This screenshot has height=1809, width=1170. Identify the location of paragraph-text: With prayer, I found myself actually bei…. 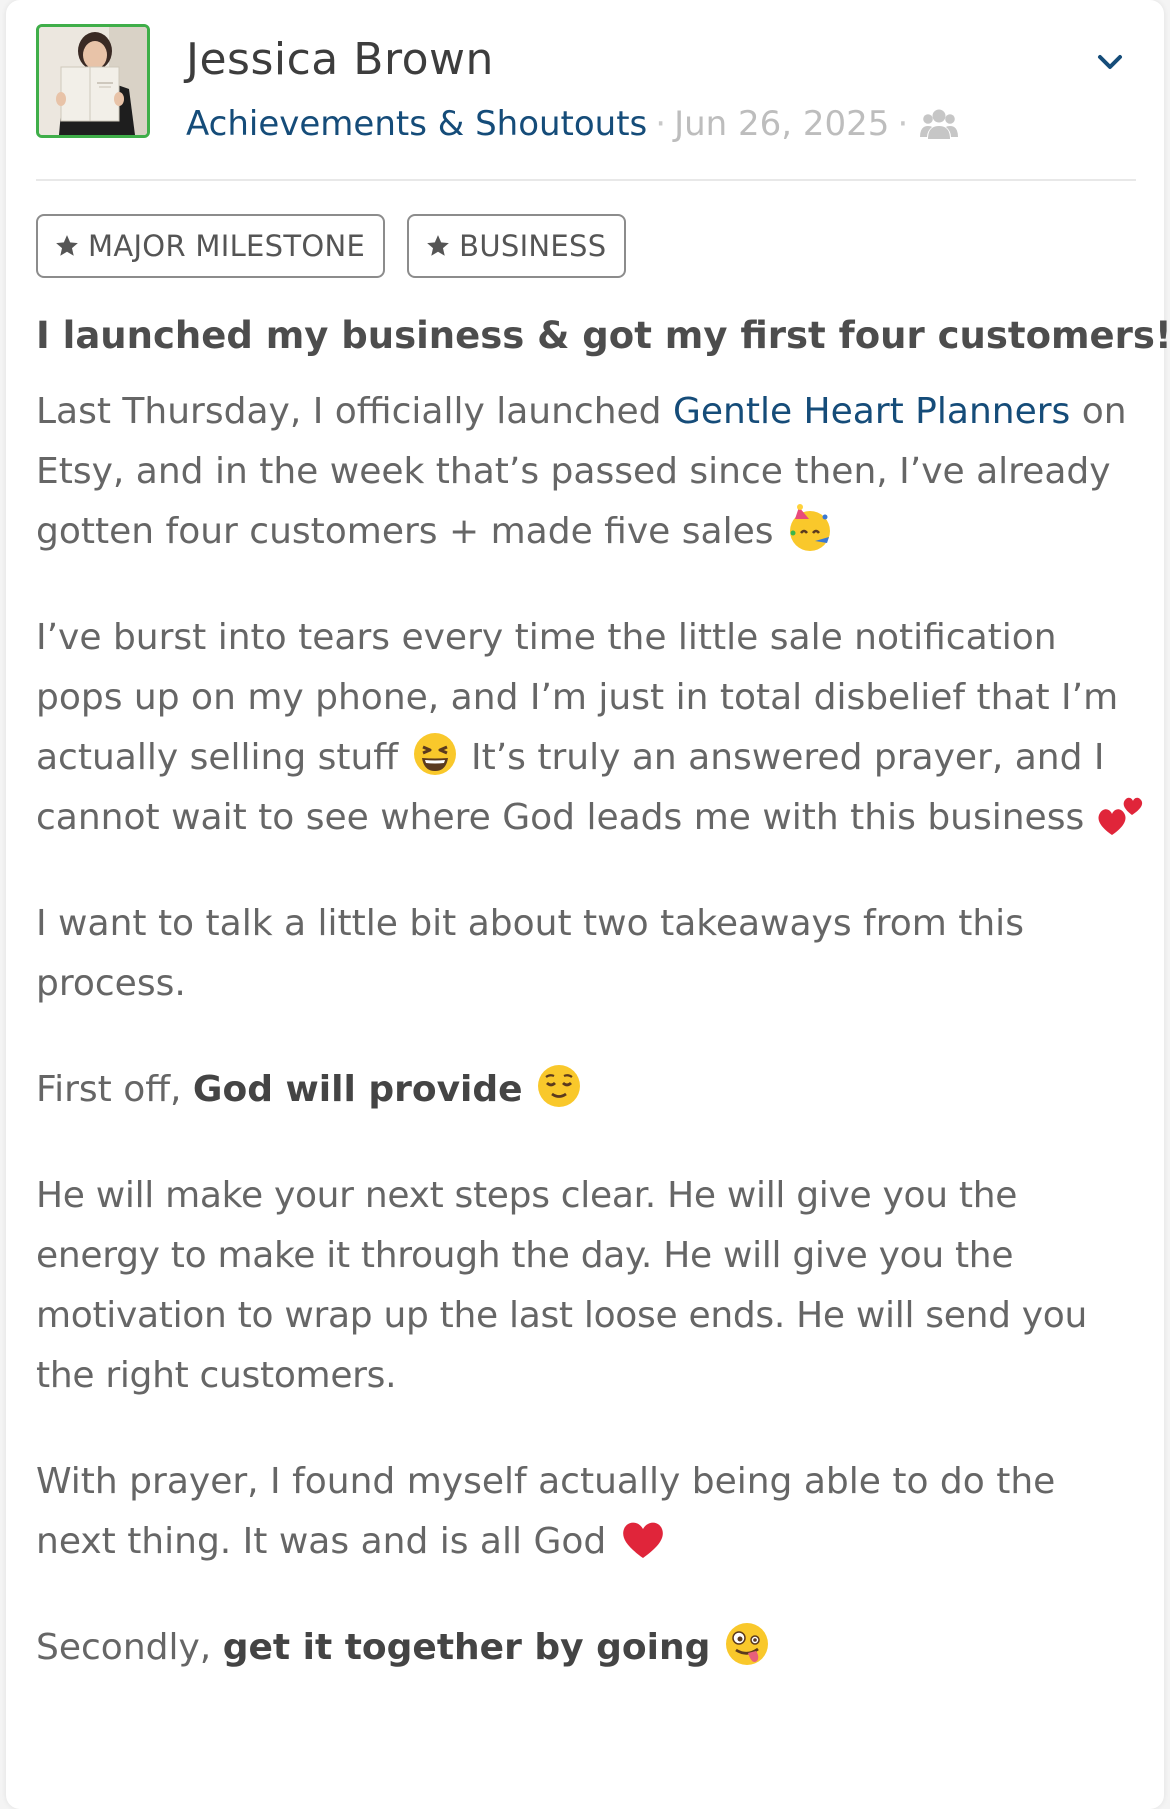
(546, 1511).